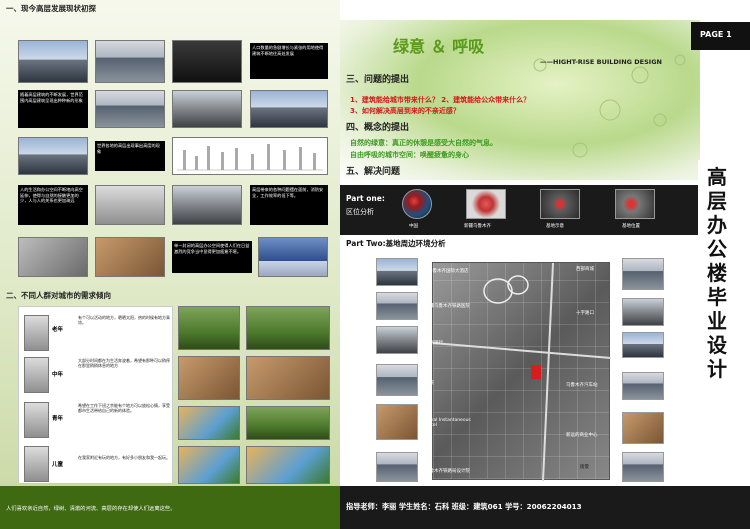 This screenshot has height=529, width=750. Describe the element at coordinates (365, 198) in the screenshot. I see `part-one-title: Part one:` at that location.